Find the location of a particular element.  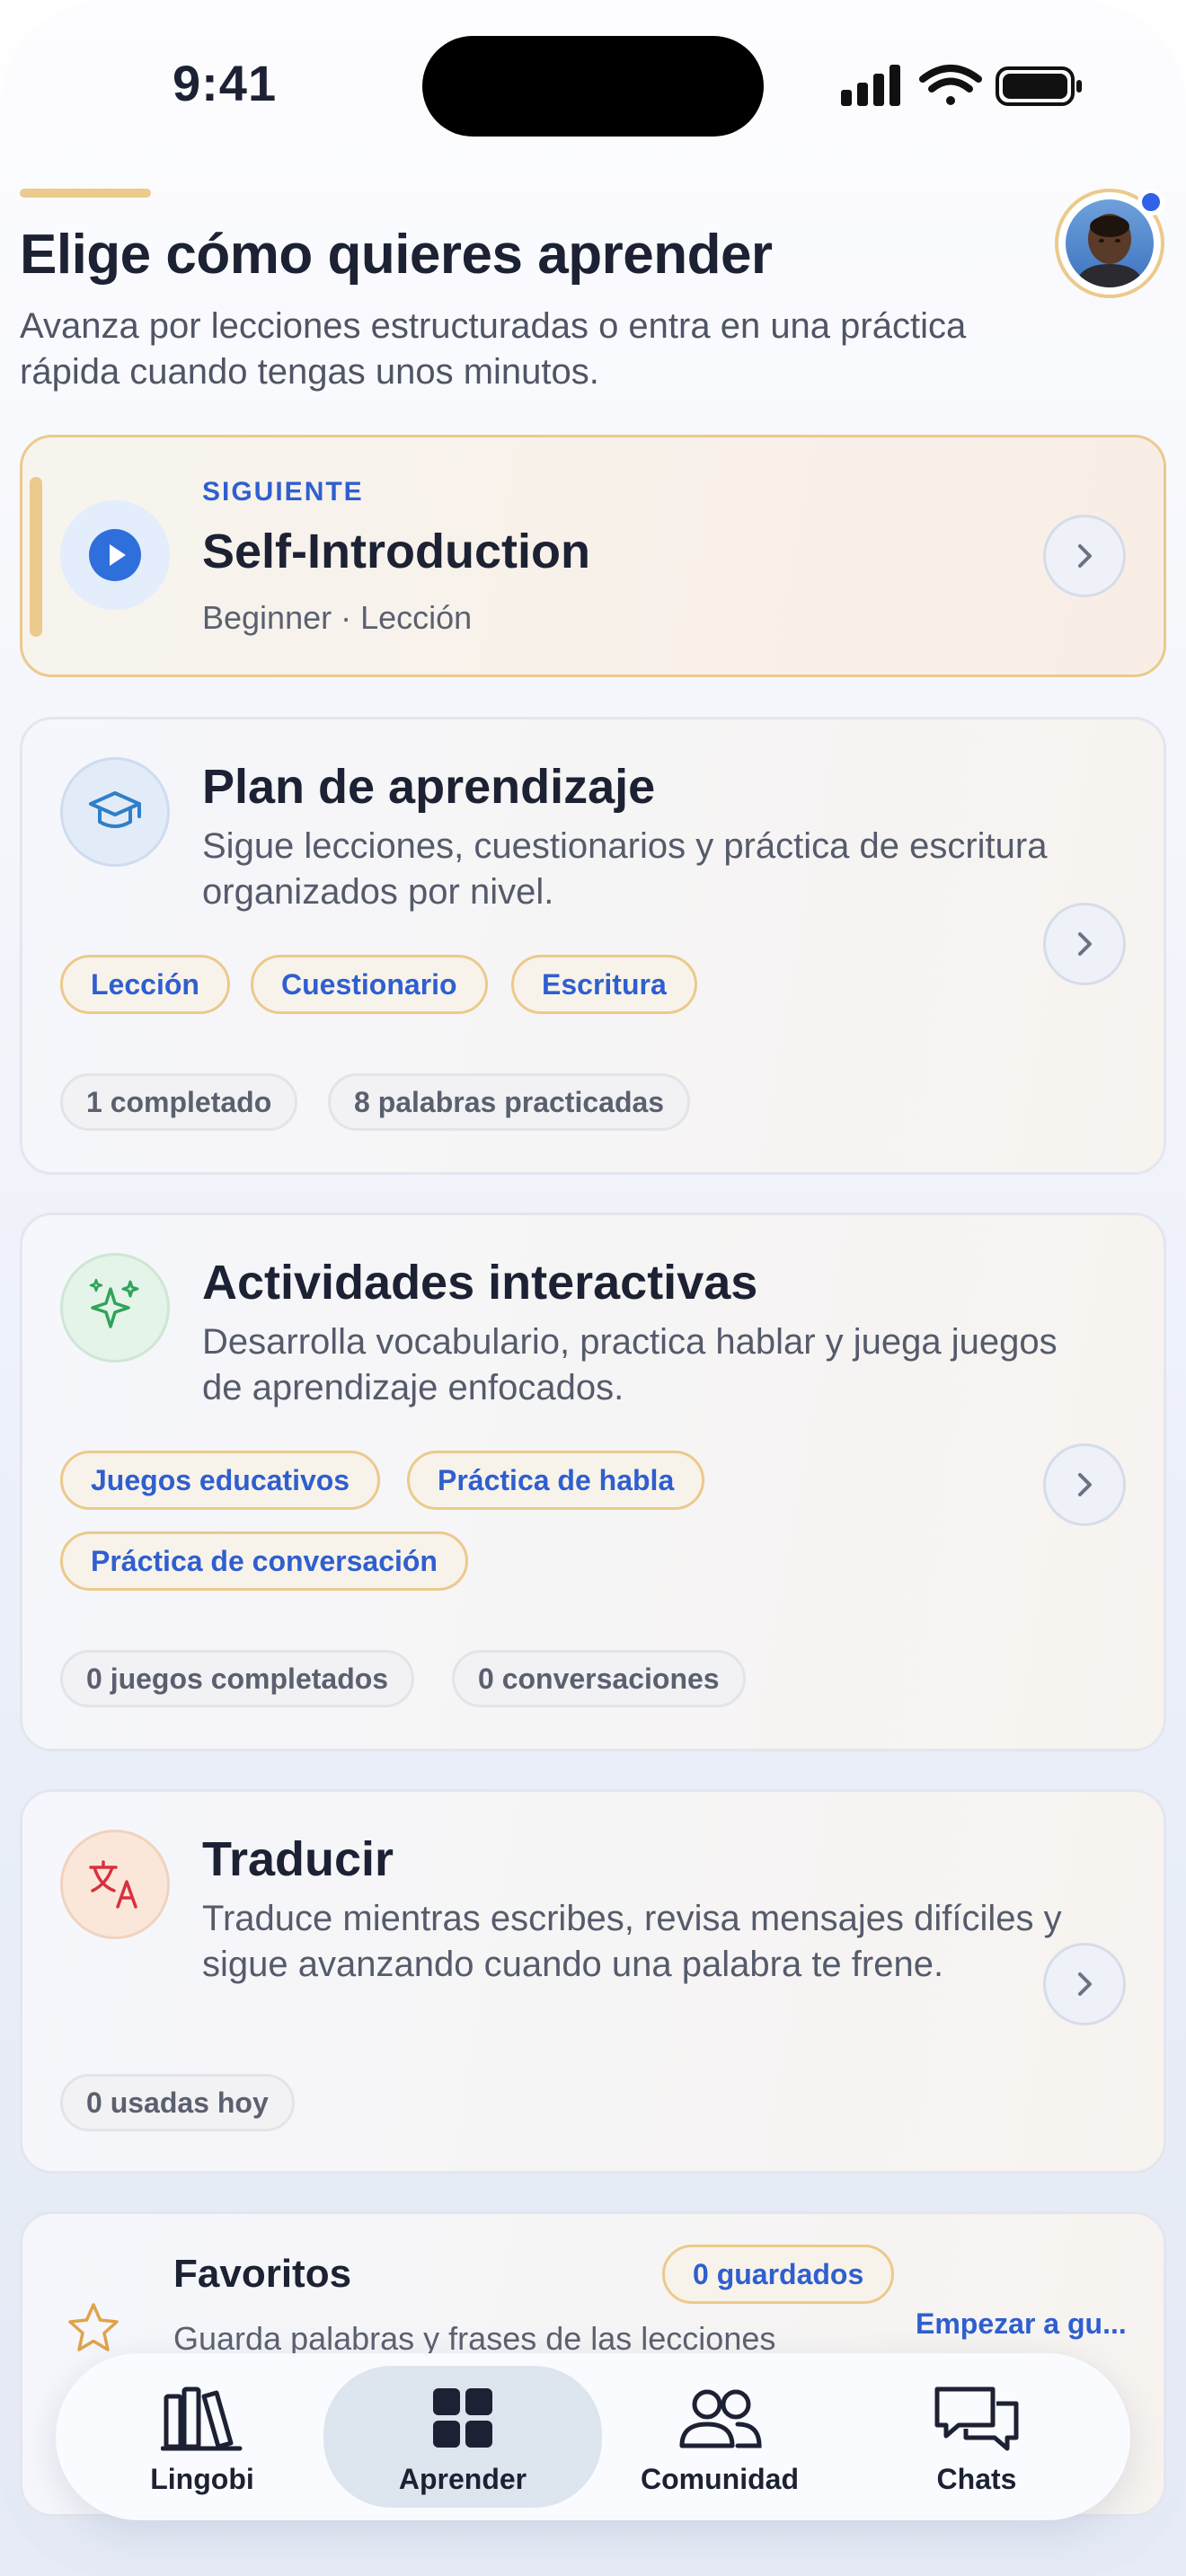

status-icons is located at coordinates (961, 86).